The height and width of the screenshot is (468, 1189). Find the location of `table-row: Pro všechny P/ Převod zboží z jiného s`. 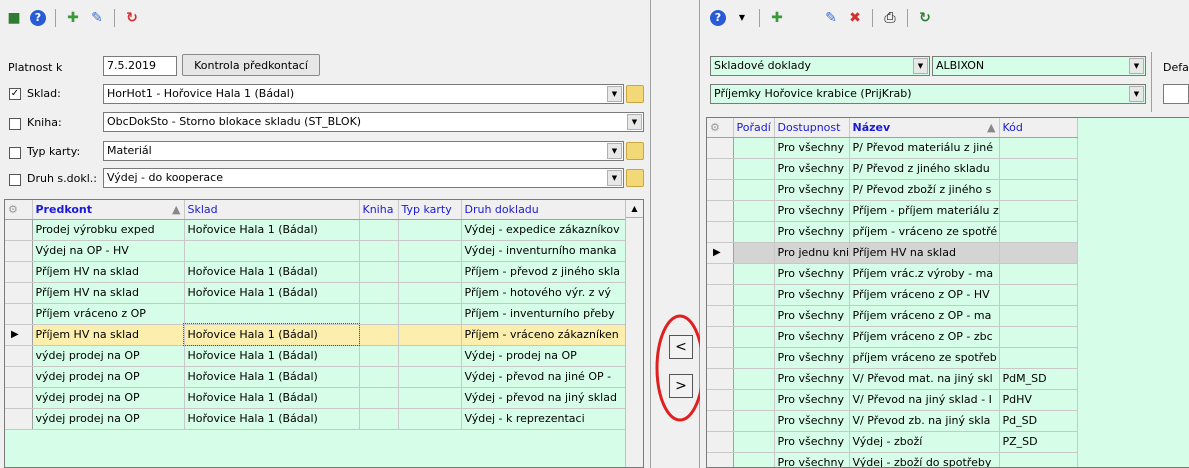

table-row: Pro všechny P/ Převod zboží z jiného s is located at coordinates (892, 190).